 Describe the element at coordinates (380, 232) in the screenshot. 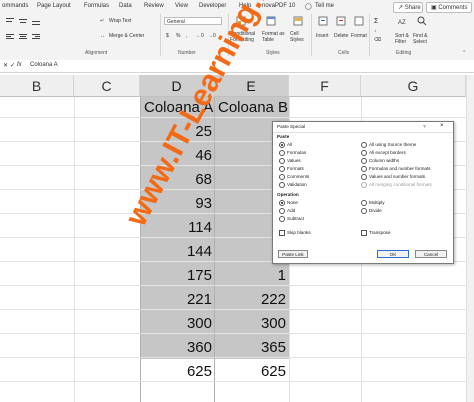

I see `transpose-label: Transpose` at that location.